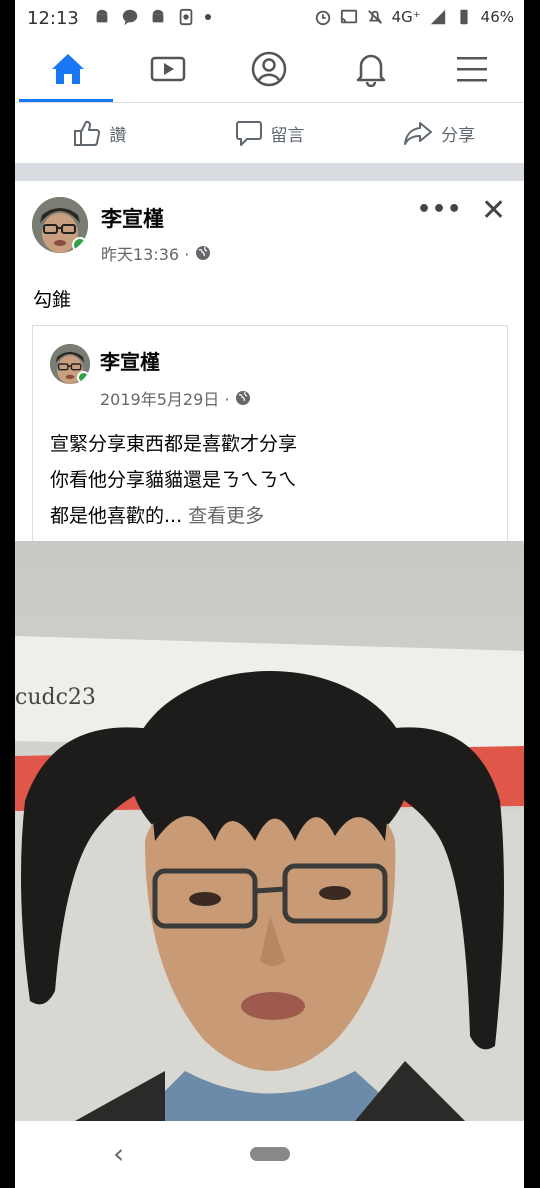 Image resolution: width=540 pixels, height=1188 pixels. I want to click on status-bar: 12:13 4G⁺ 46%, so click(269, 18).